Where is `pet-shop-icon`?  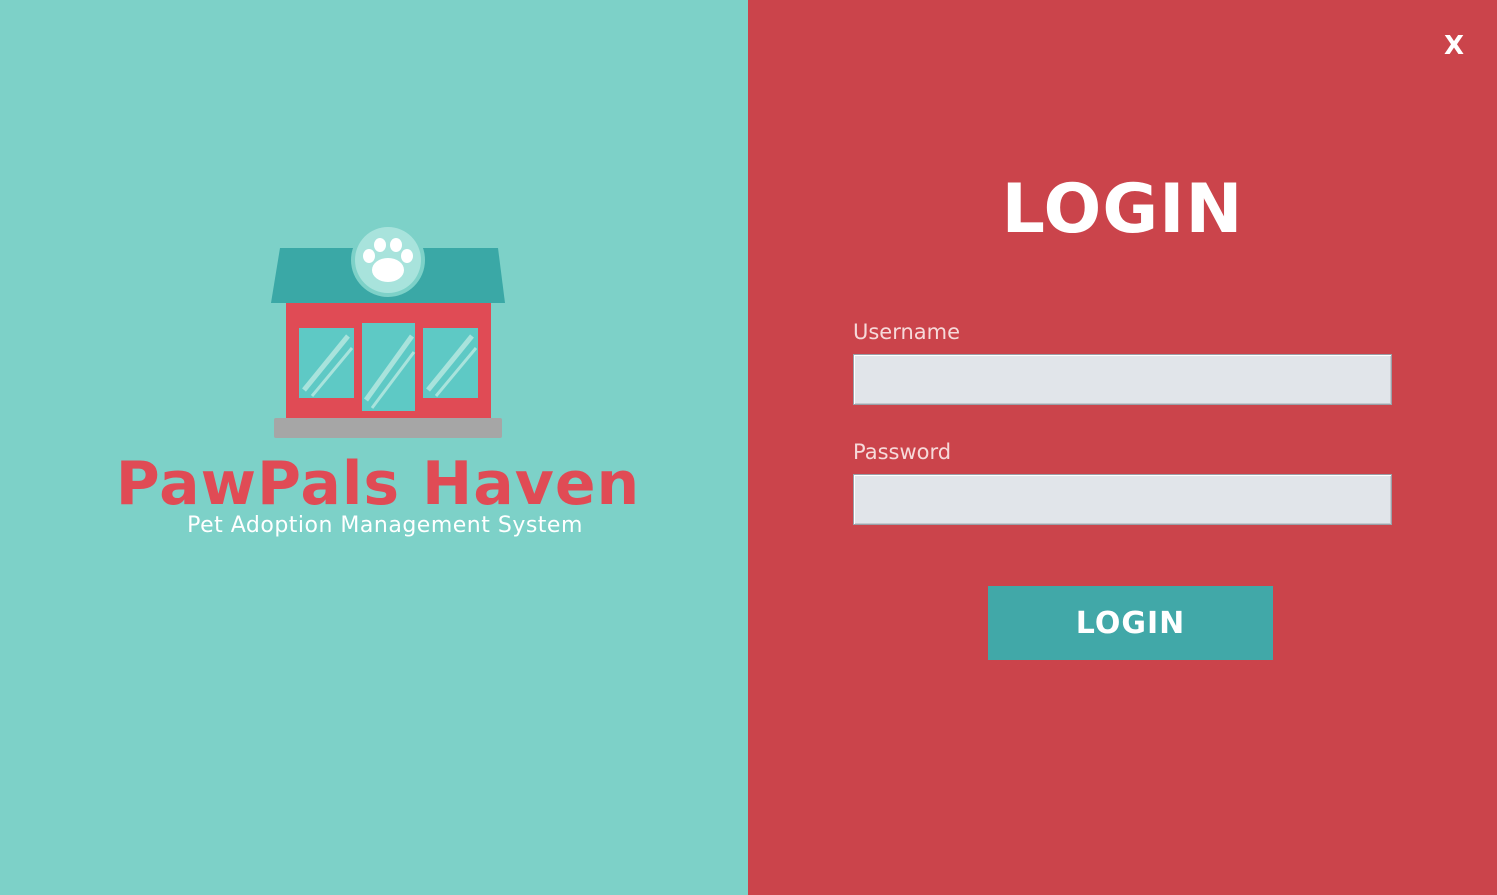 pet-shop-icon is located at coordinates (388, 330).